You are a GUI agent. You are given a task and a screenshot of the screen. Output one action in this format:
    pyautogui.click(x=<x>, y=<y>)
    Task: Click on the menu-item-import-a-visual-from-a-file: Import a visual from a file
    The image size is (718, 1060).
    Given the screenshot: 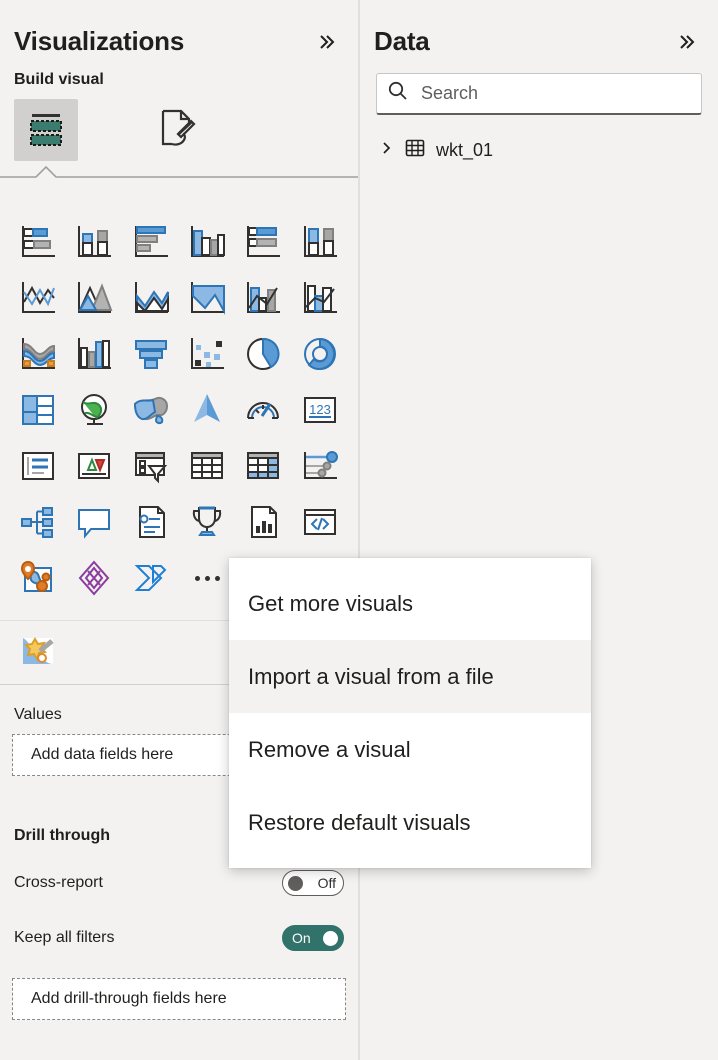 What is the action you would take?
    pyautogui.click(x=410, y=676)
    